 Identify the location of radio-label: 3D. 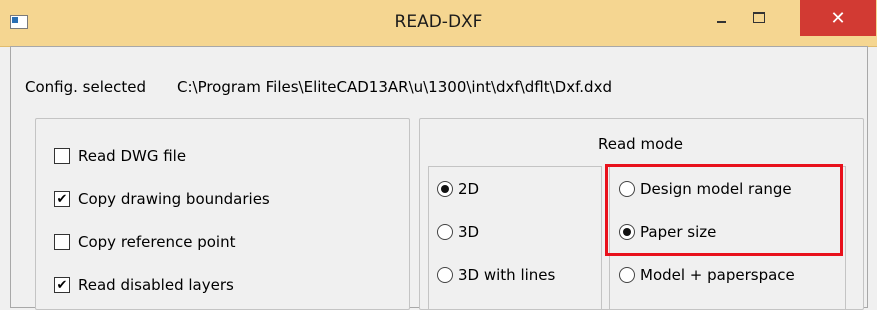
(469, 232).